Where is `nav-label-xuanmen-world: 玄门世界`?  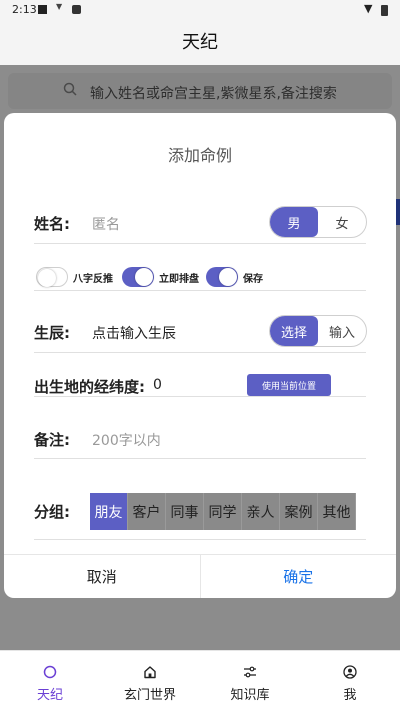
nav-label-xuanmen-world: 玄门世界 is located at coordinates (149, 695).